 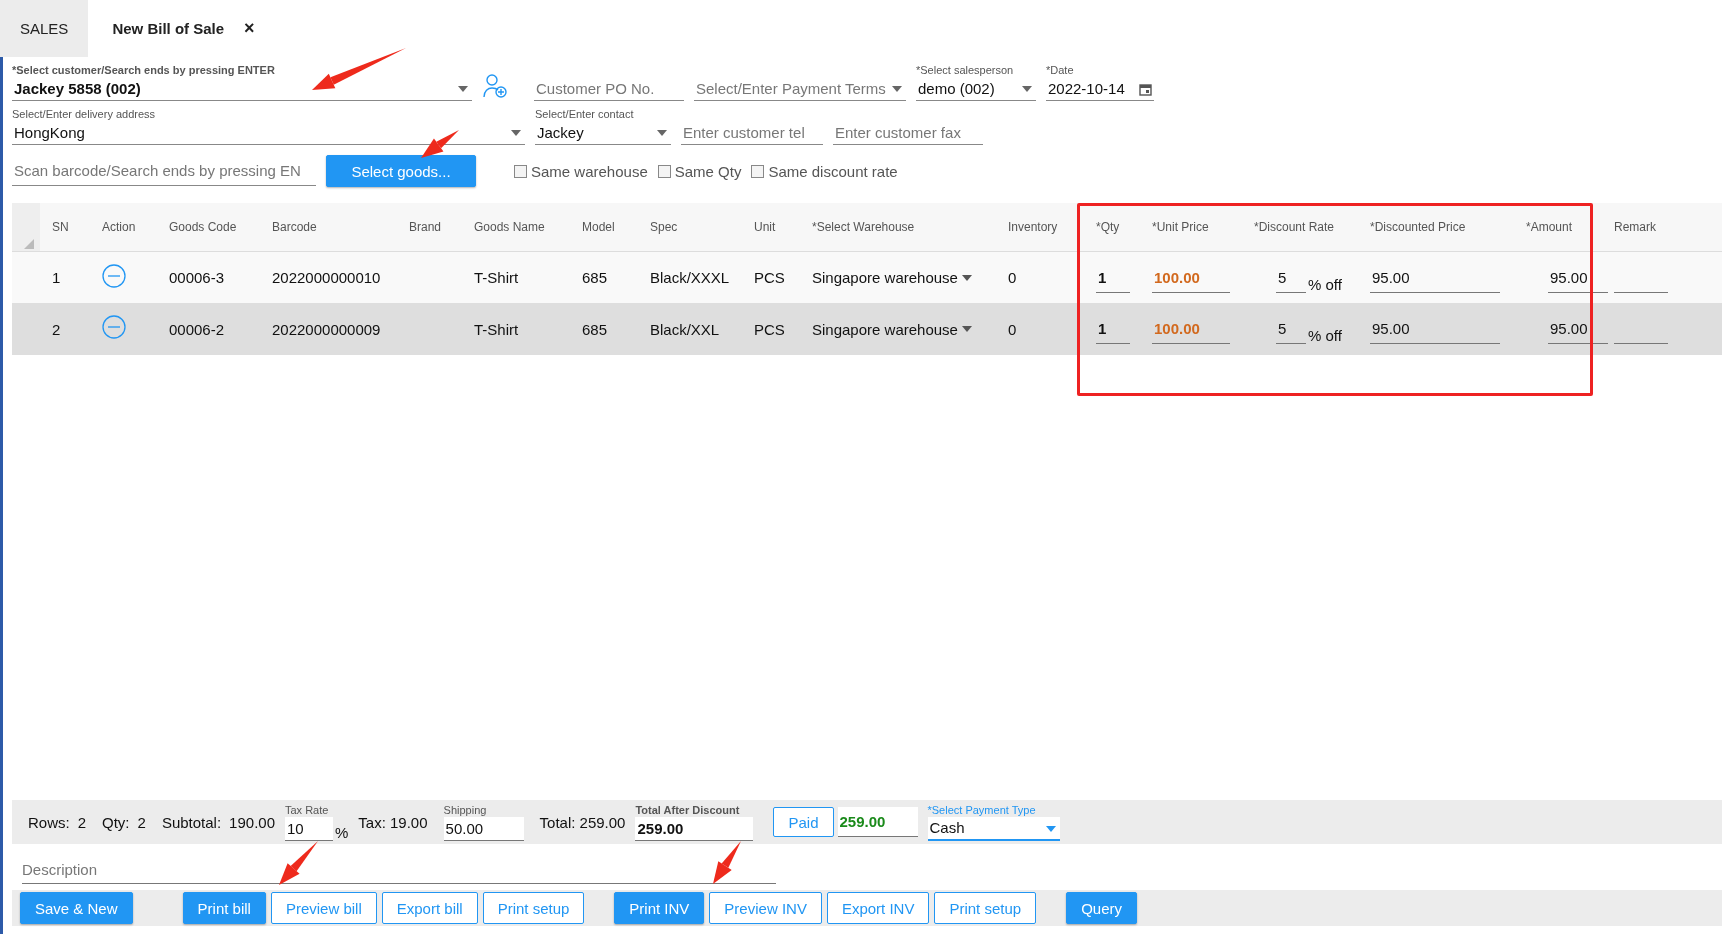 I want to click on column-header: Action, so click(x=119, y=227).